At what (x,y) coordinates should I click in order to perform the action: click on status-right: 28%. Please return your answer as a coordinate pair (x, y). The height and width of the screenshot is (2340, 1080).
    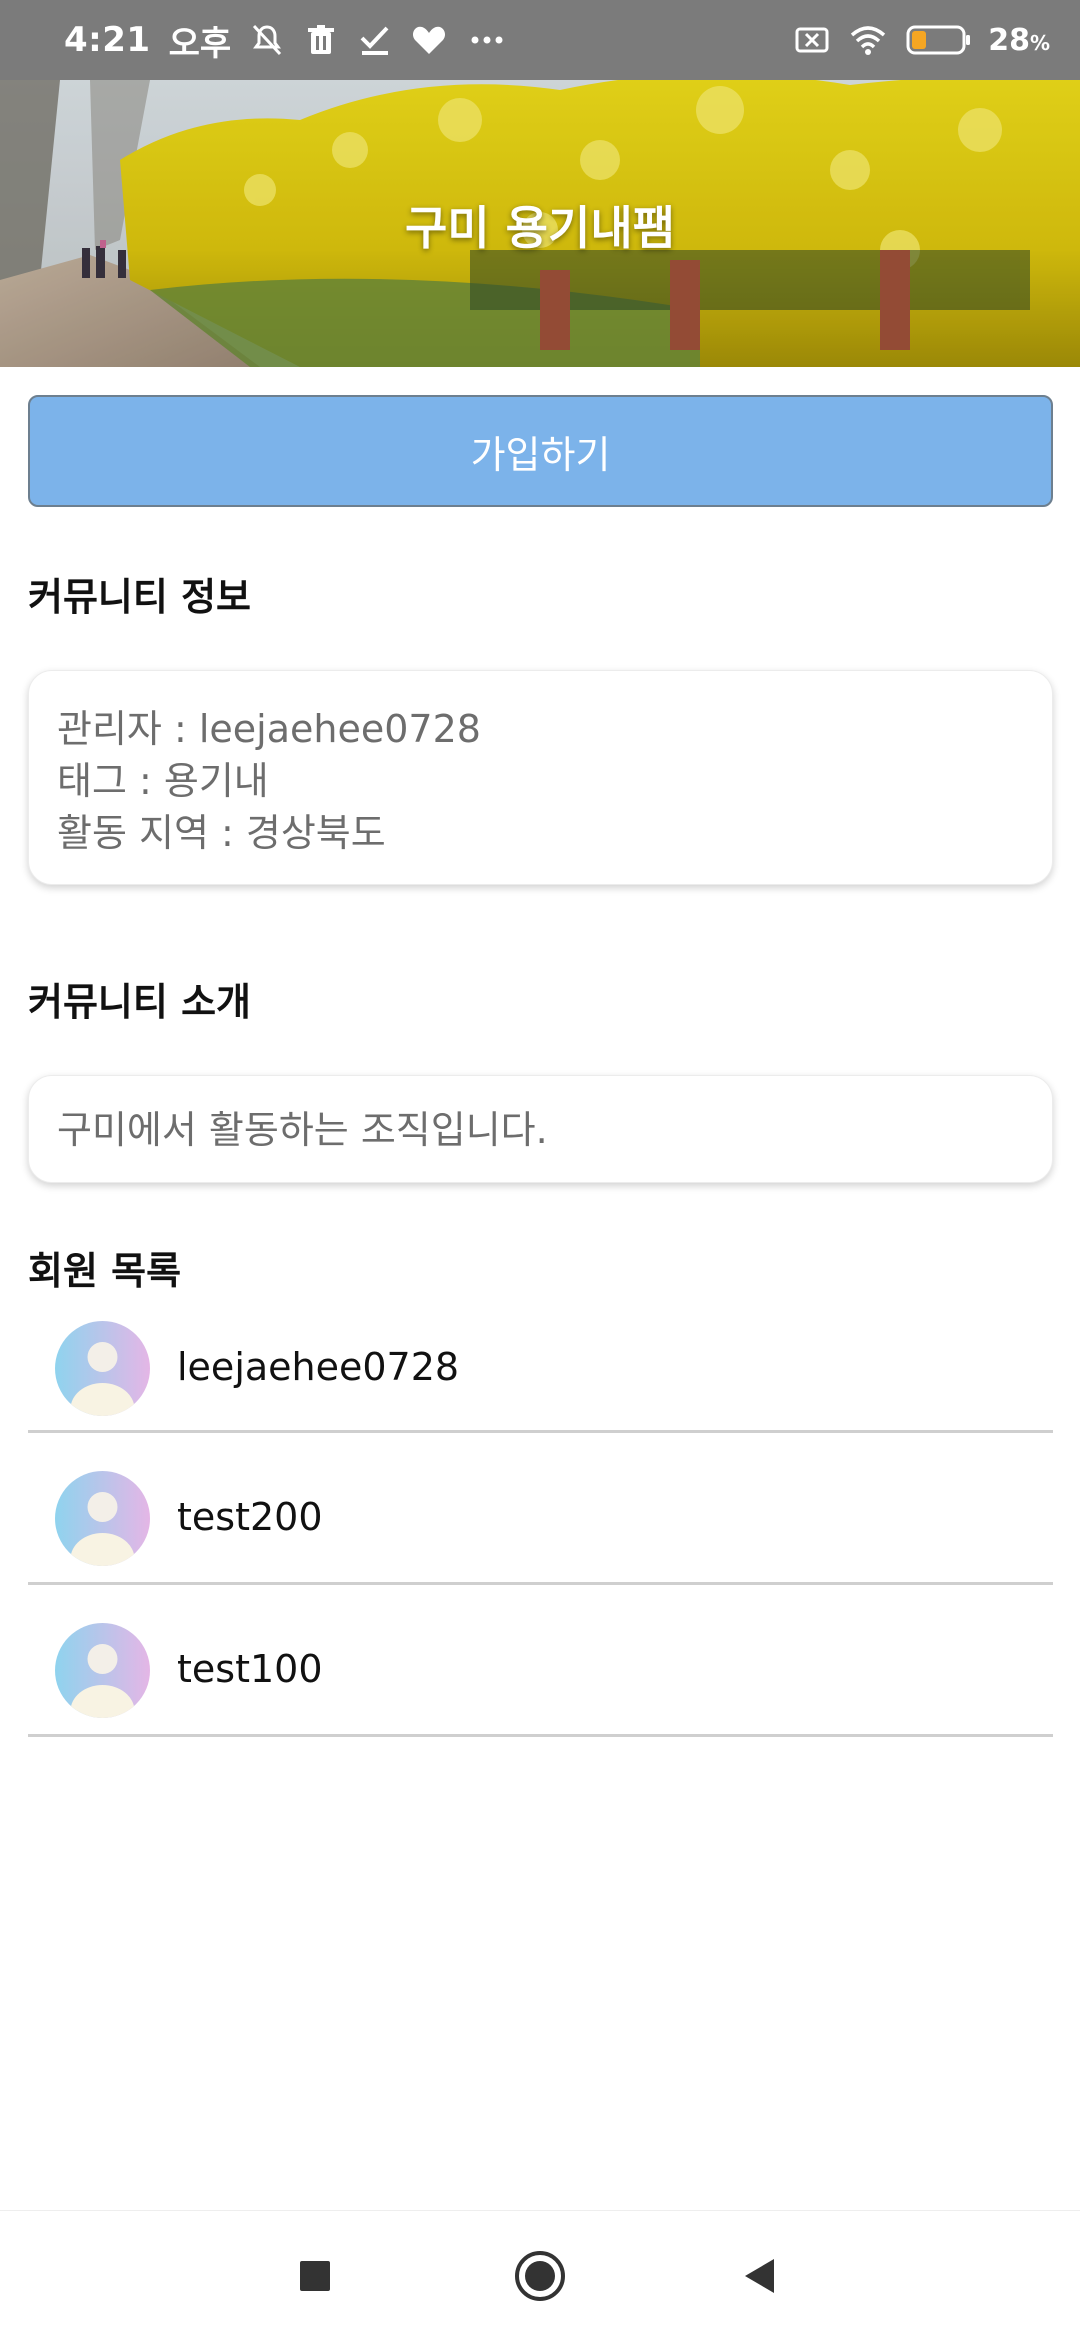
    Looking at the image, I should click on (922, 40).